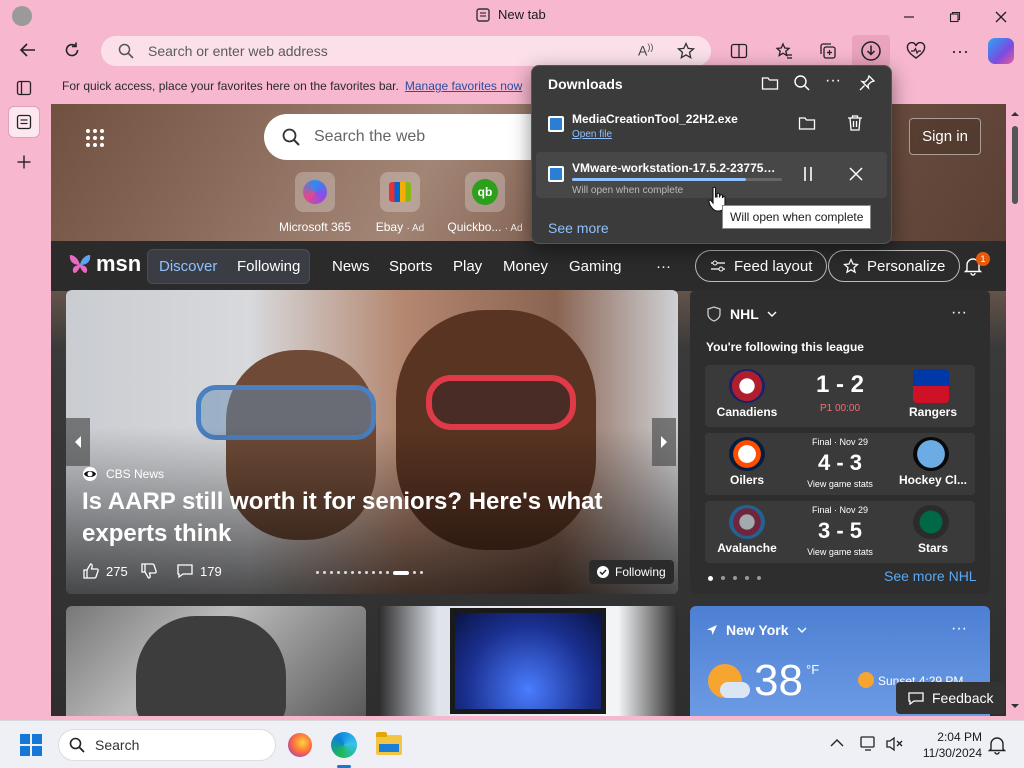  What do you see at coordinates (410, 266) in the screenshot?
I see `tab-sports: Sports` at bounding box center [410, 266].